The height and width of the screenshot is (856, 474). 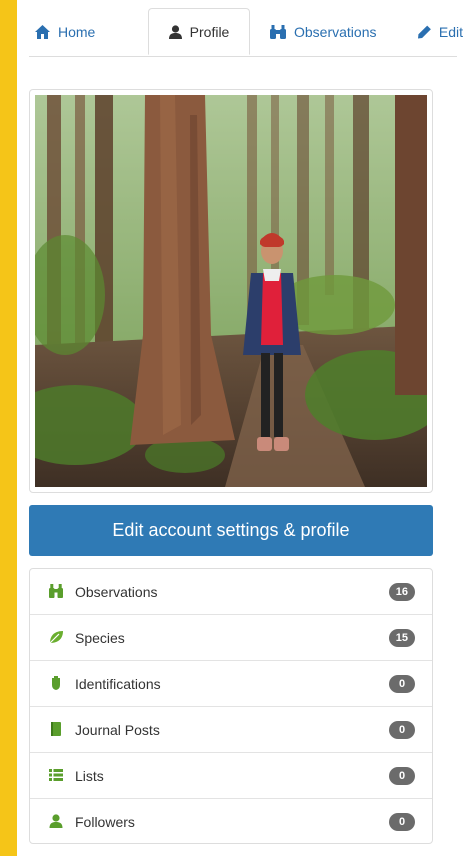 I want to click on tab-observations-label: Observations, so click(x=335, y=31).